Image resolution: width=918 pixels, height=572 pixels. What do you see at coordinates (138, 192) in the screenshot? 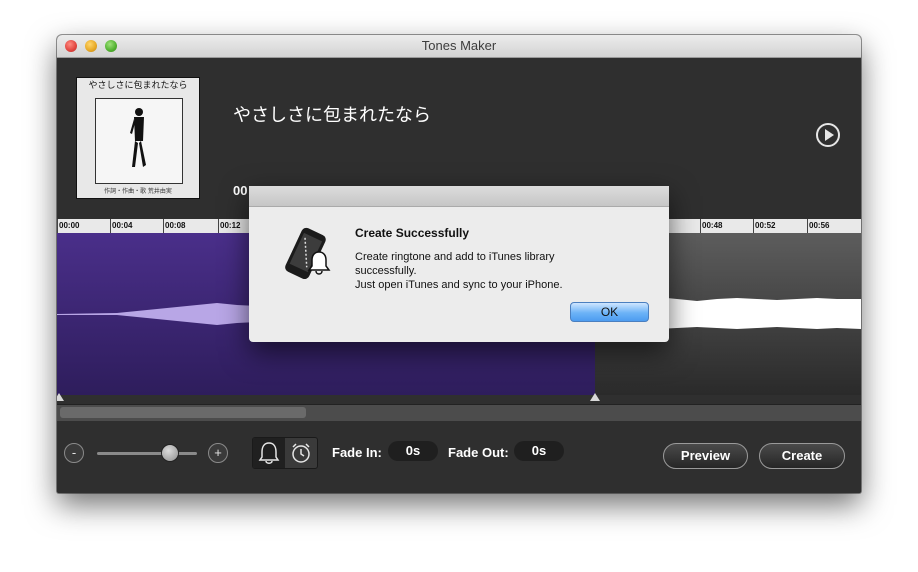
I see `album-cover-caption: 作詞・作曲・歌 荒井由実` at bounding box center [138, 192].